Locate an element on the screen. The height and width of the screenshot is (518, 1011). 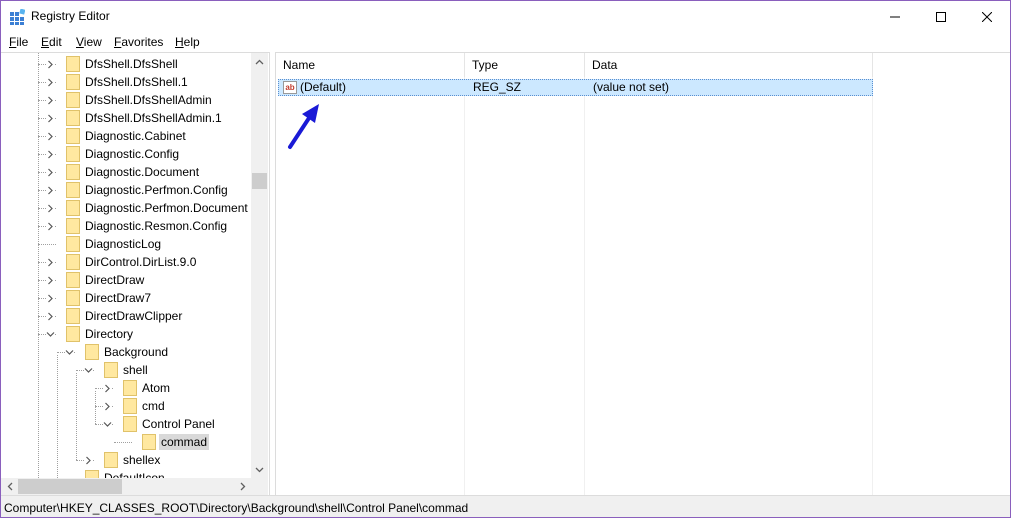
tree-item-label: DfsShell.DfsShell.1 is located at coordinates (136, 82).